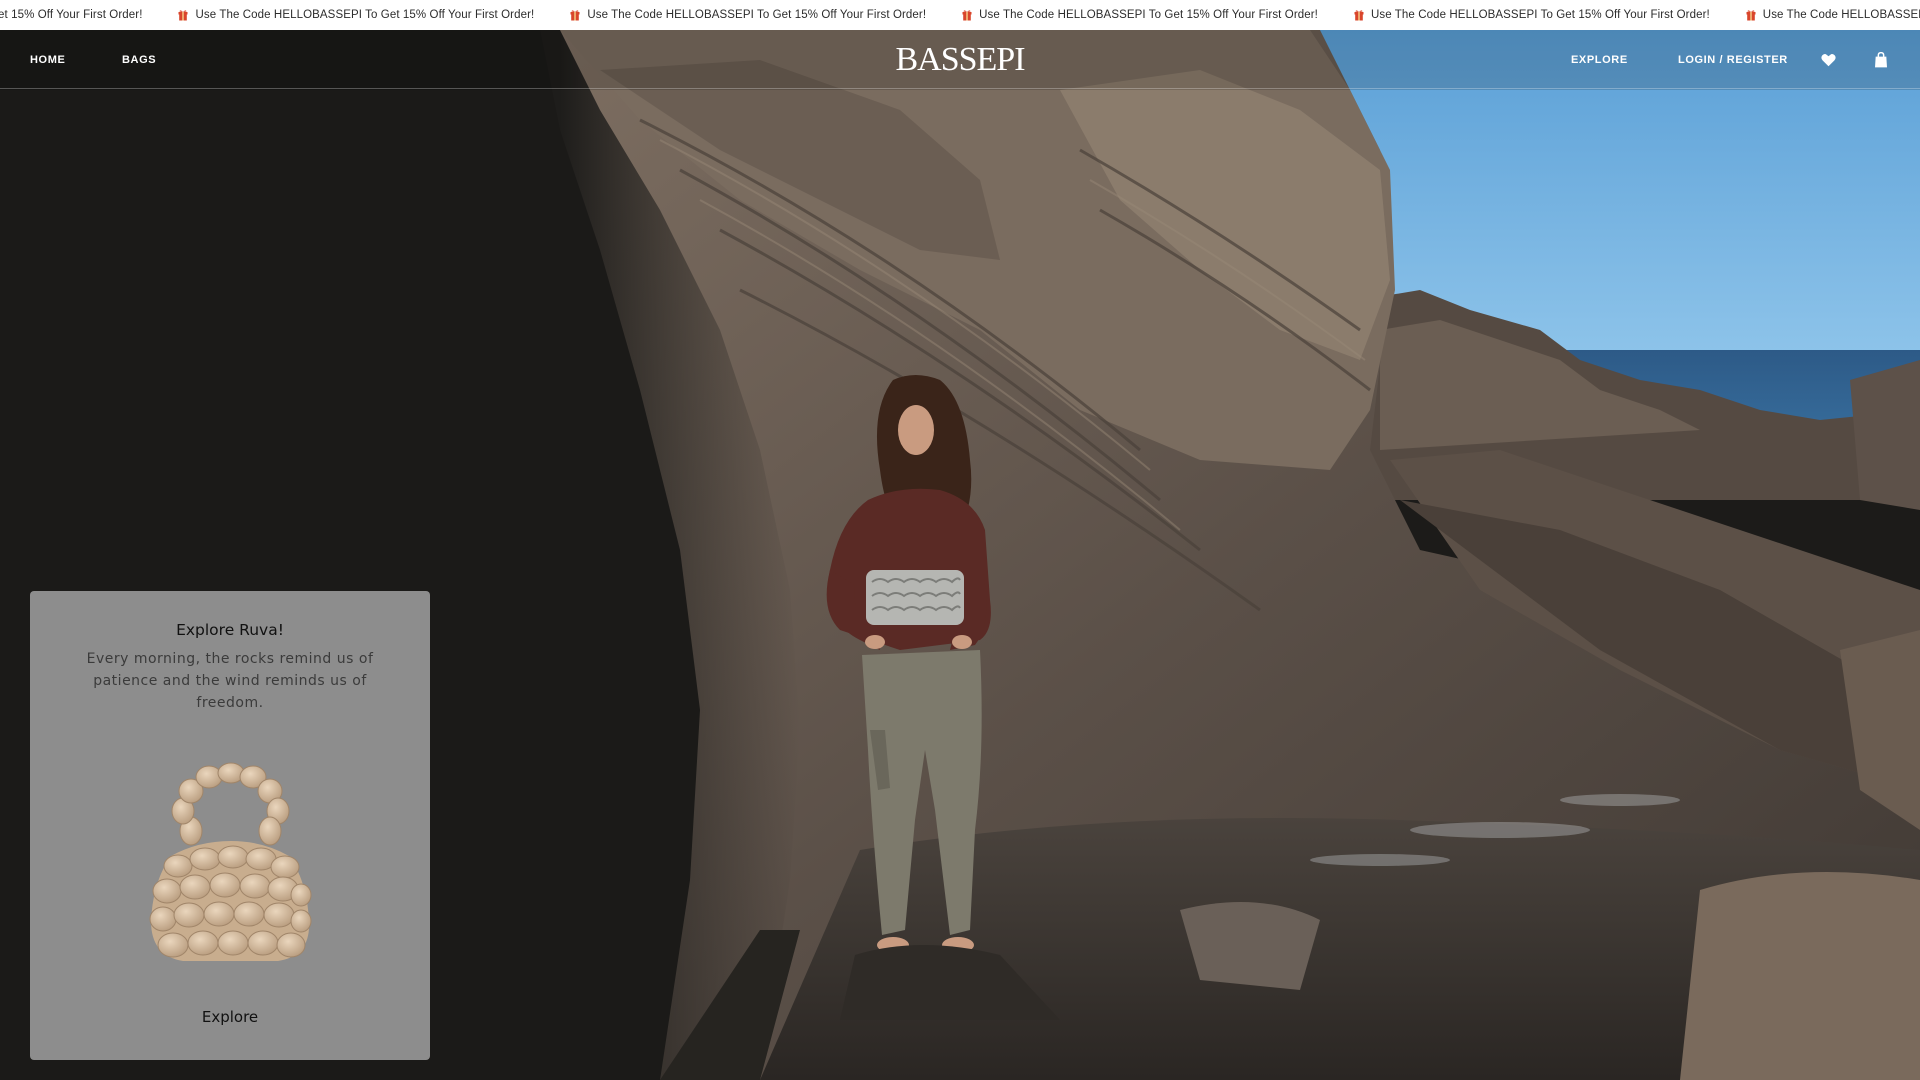  What do you see at coordinates (1599, 59) in the screenshot?
I see `nav-explore-link: EXPLORE` at bounding box center [1599, 59].